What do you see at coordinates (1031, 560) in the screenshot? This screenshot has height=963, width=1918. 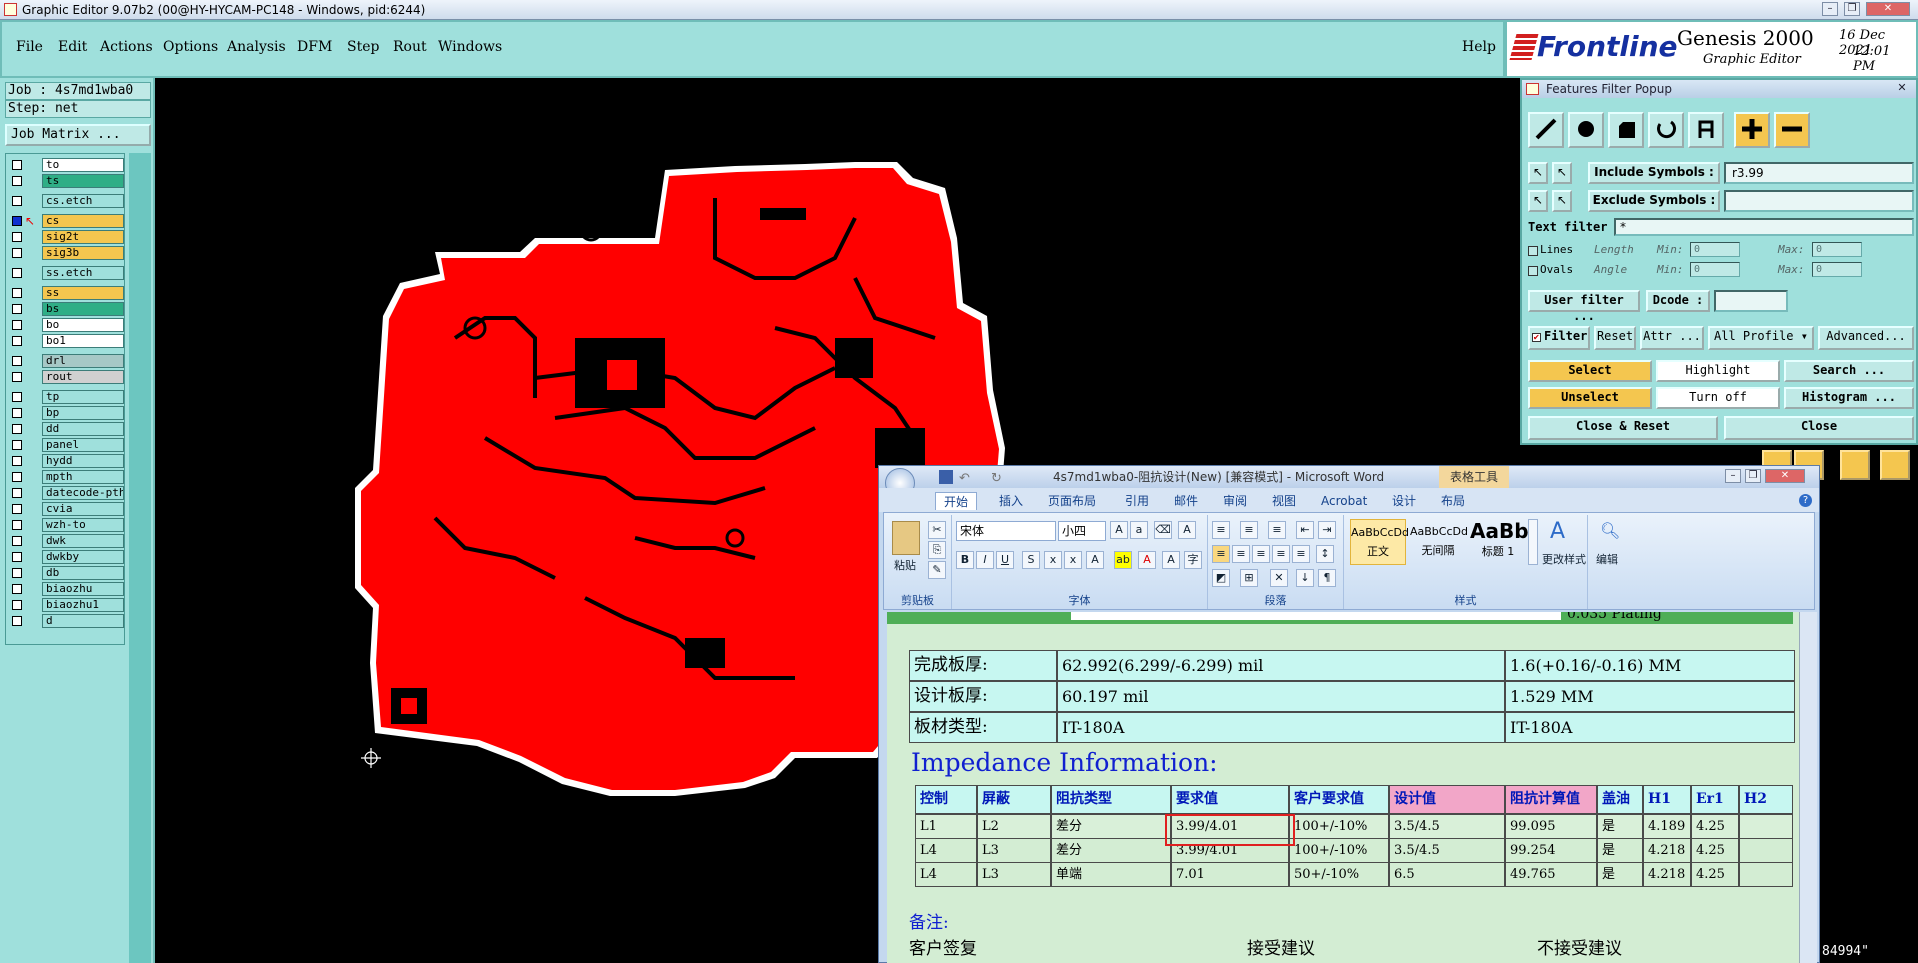 I see `strikethrough-icon: S` at bounding box center [1031, 560].